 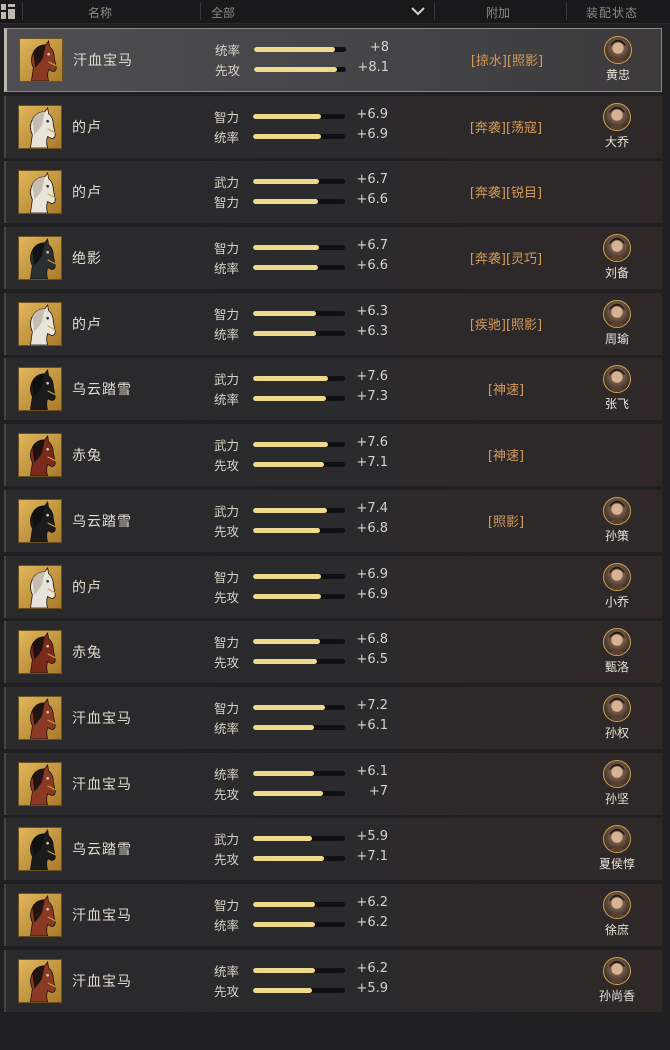 What do you see at coordinates (372, 705) in the screenshot?
I see `stat-value: +7.2` at bounding box center [372, 705].